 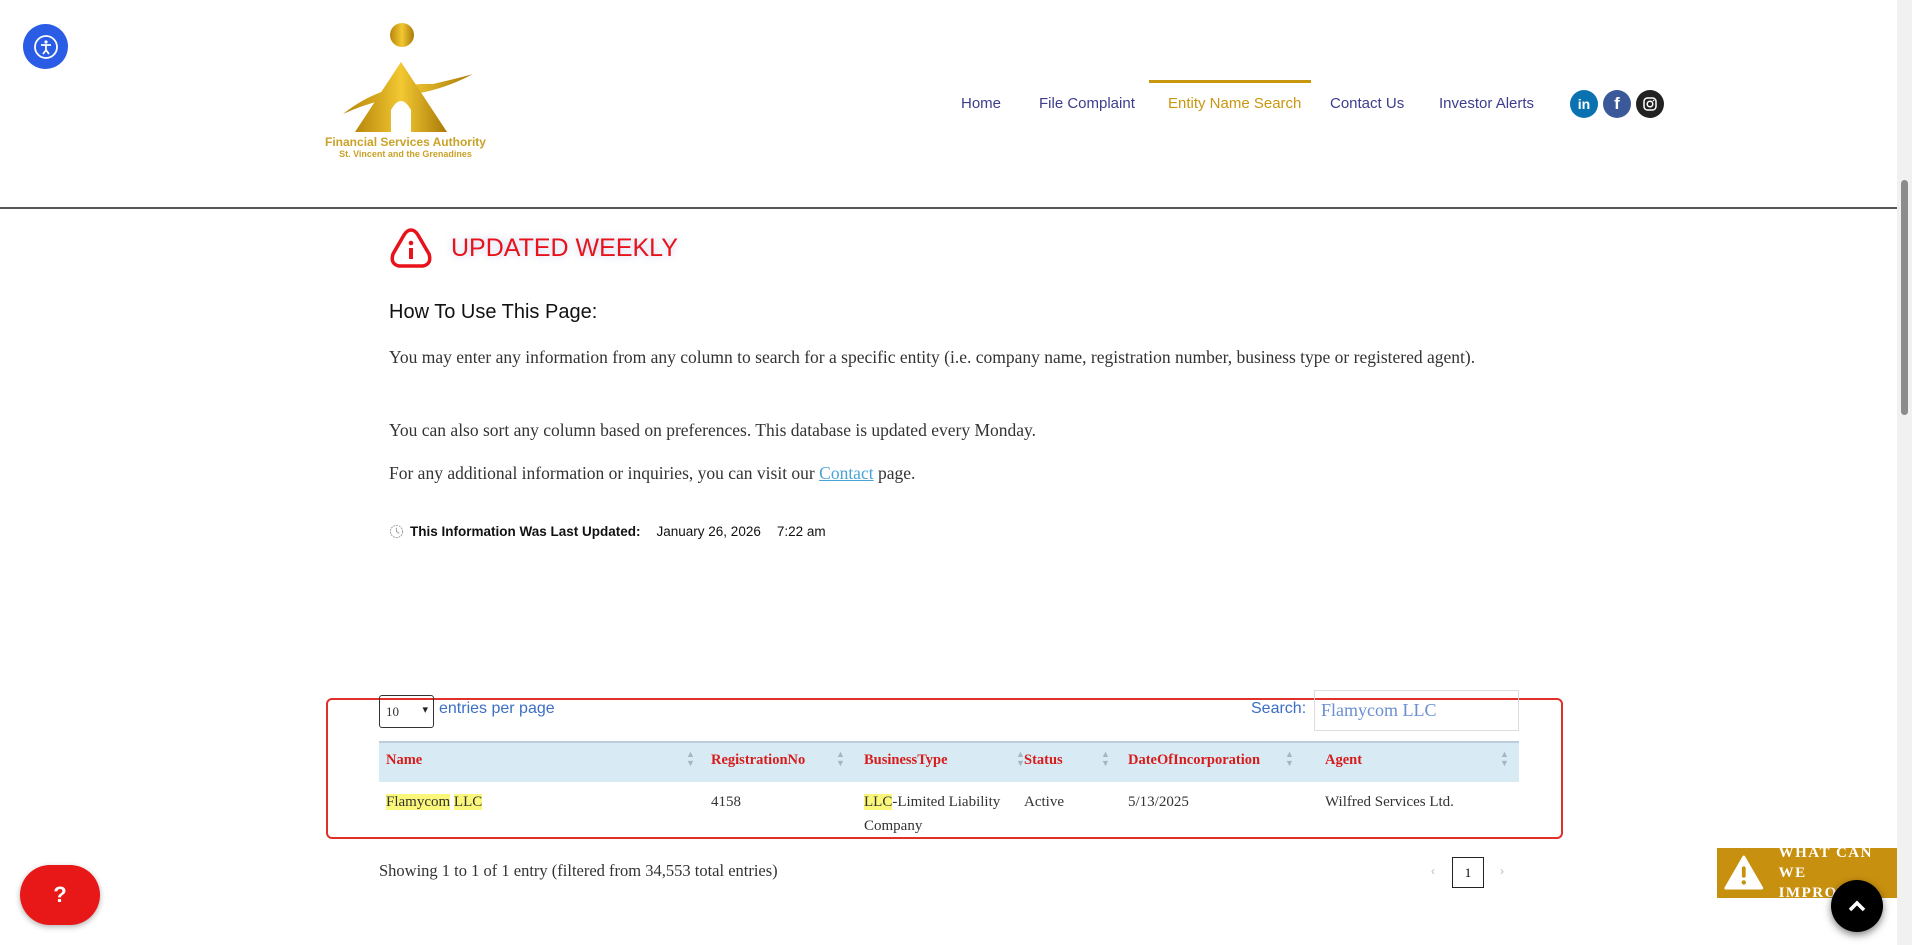 I want to click on back-to-top-button, so click(x=1857, y=906).